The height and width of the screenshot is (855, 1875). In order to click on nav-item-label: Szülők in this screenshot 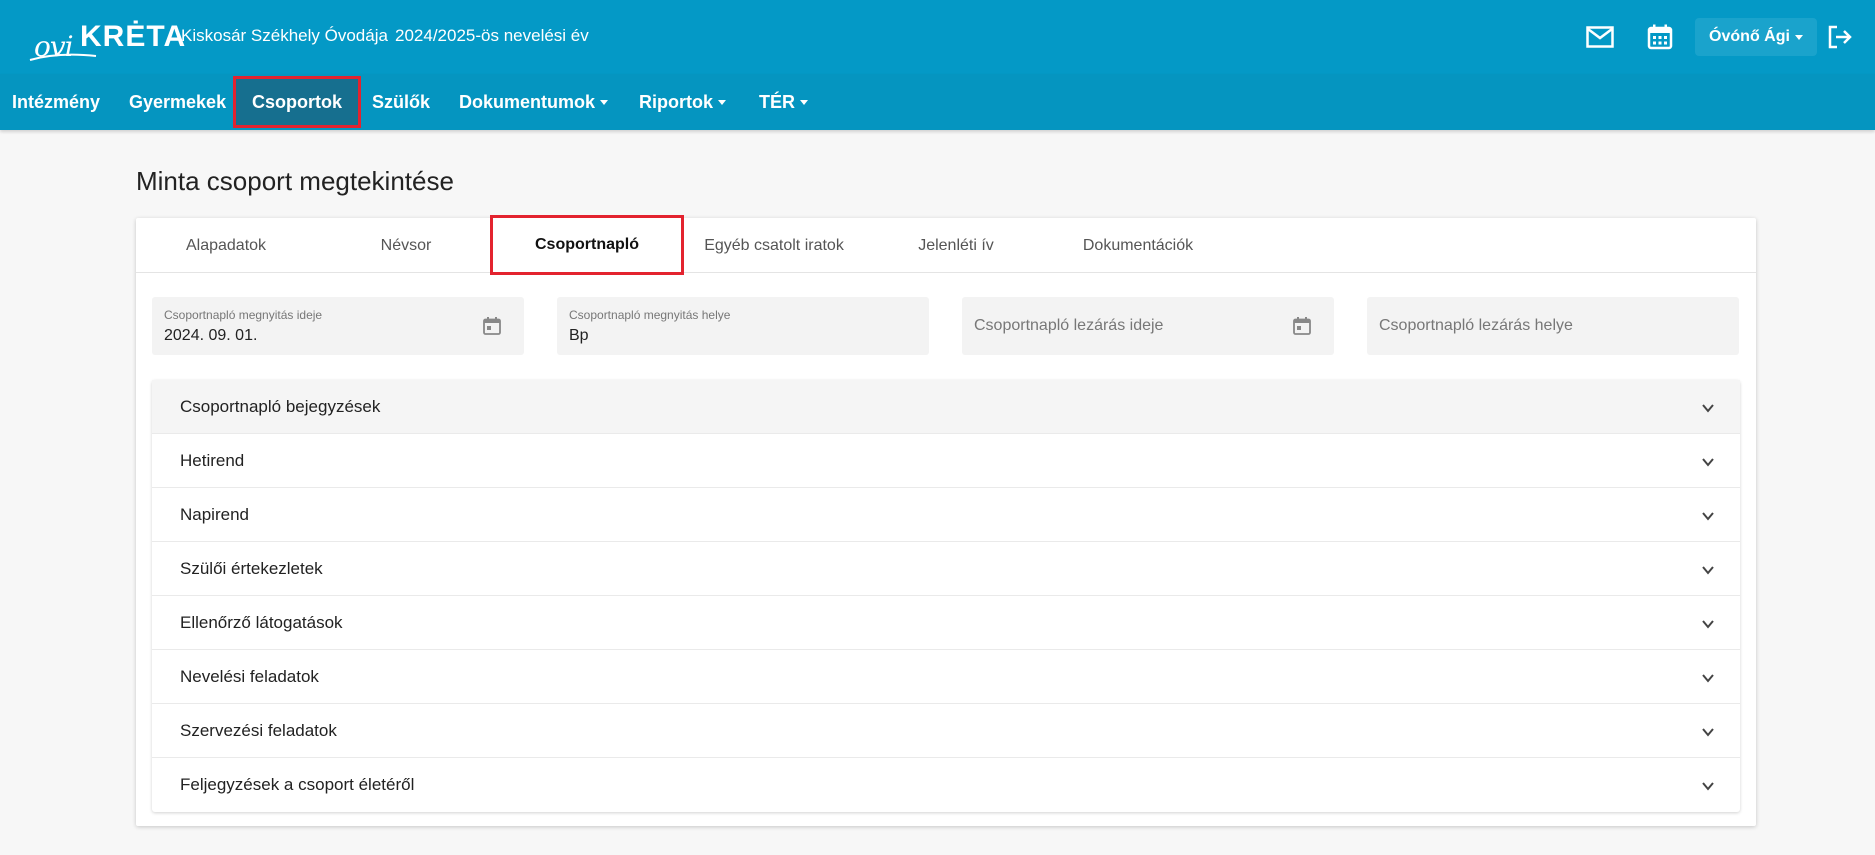, I will do `click(401, 101)`.